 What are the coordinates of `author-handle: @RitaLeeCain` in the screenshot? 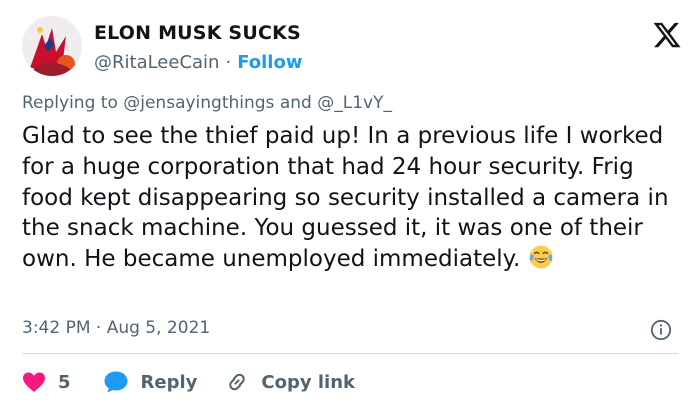 It's located at (156, 62).